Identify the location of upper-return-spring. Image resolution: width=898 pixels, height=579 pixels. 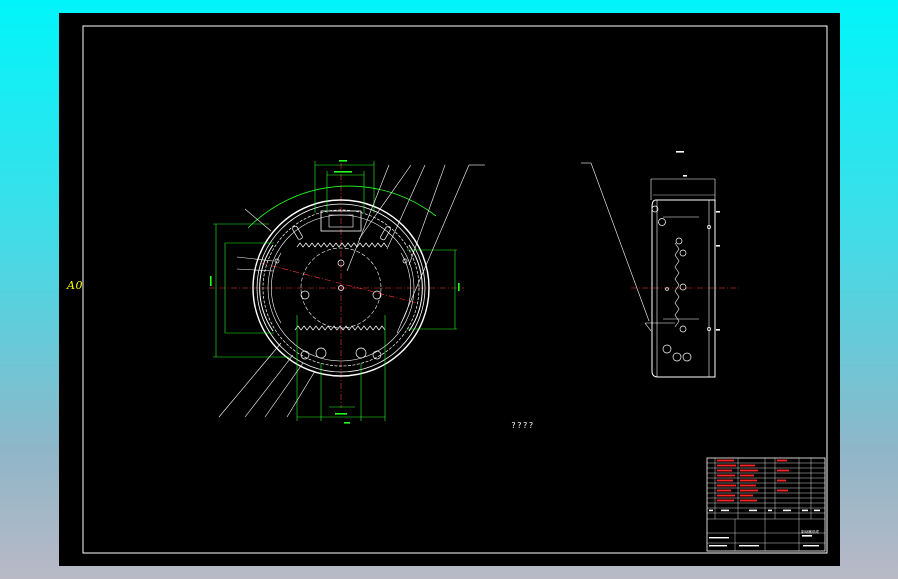
(342, 245).